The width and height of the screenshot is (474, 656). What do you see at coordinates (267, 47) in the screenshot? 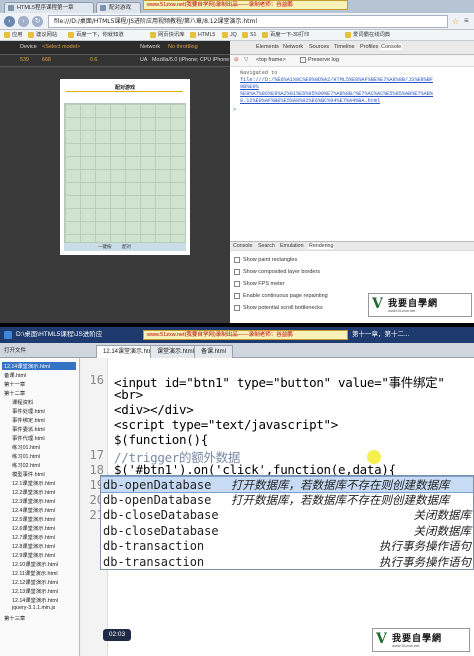
I see `tab-elements: Elements` at bounding box center [267, 47].